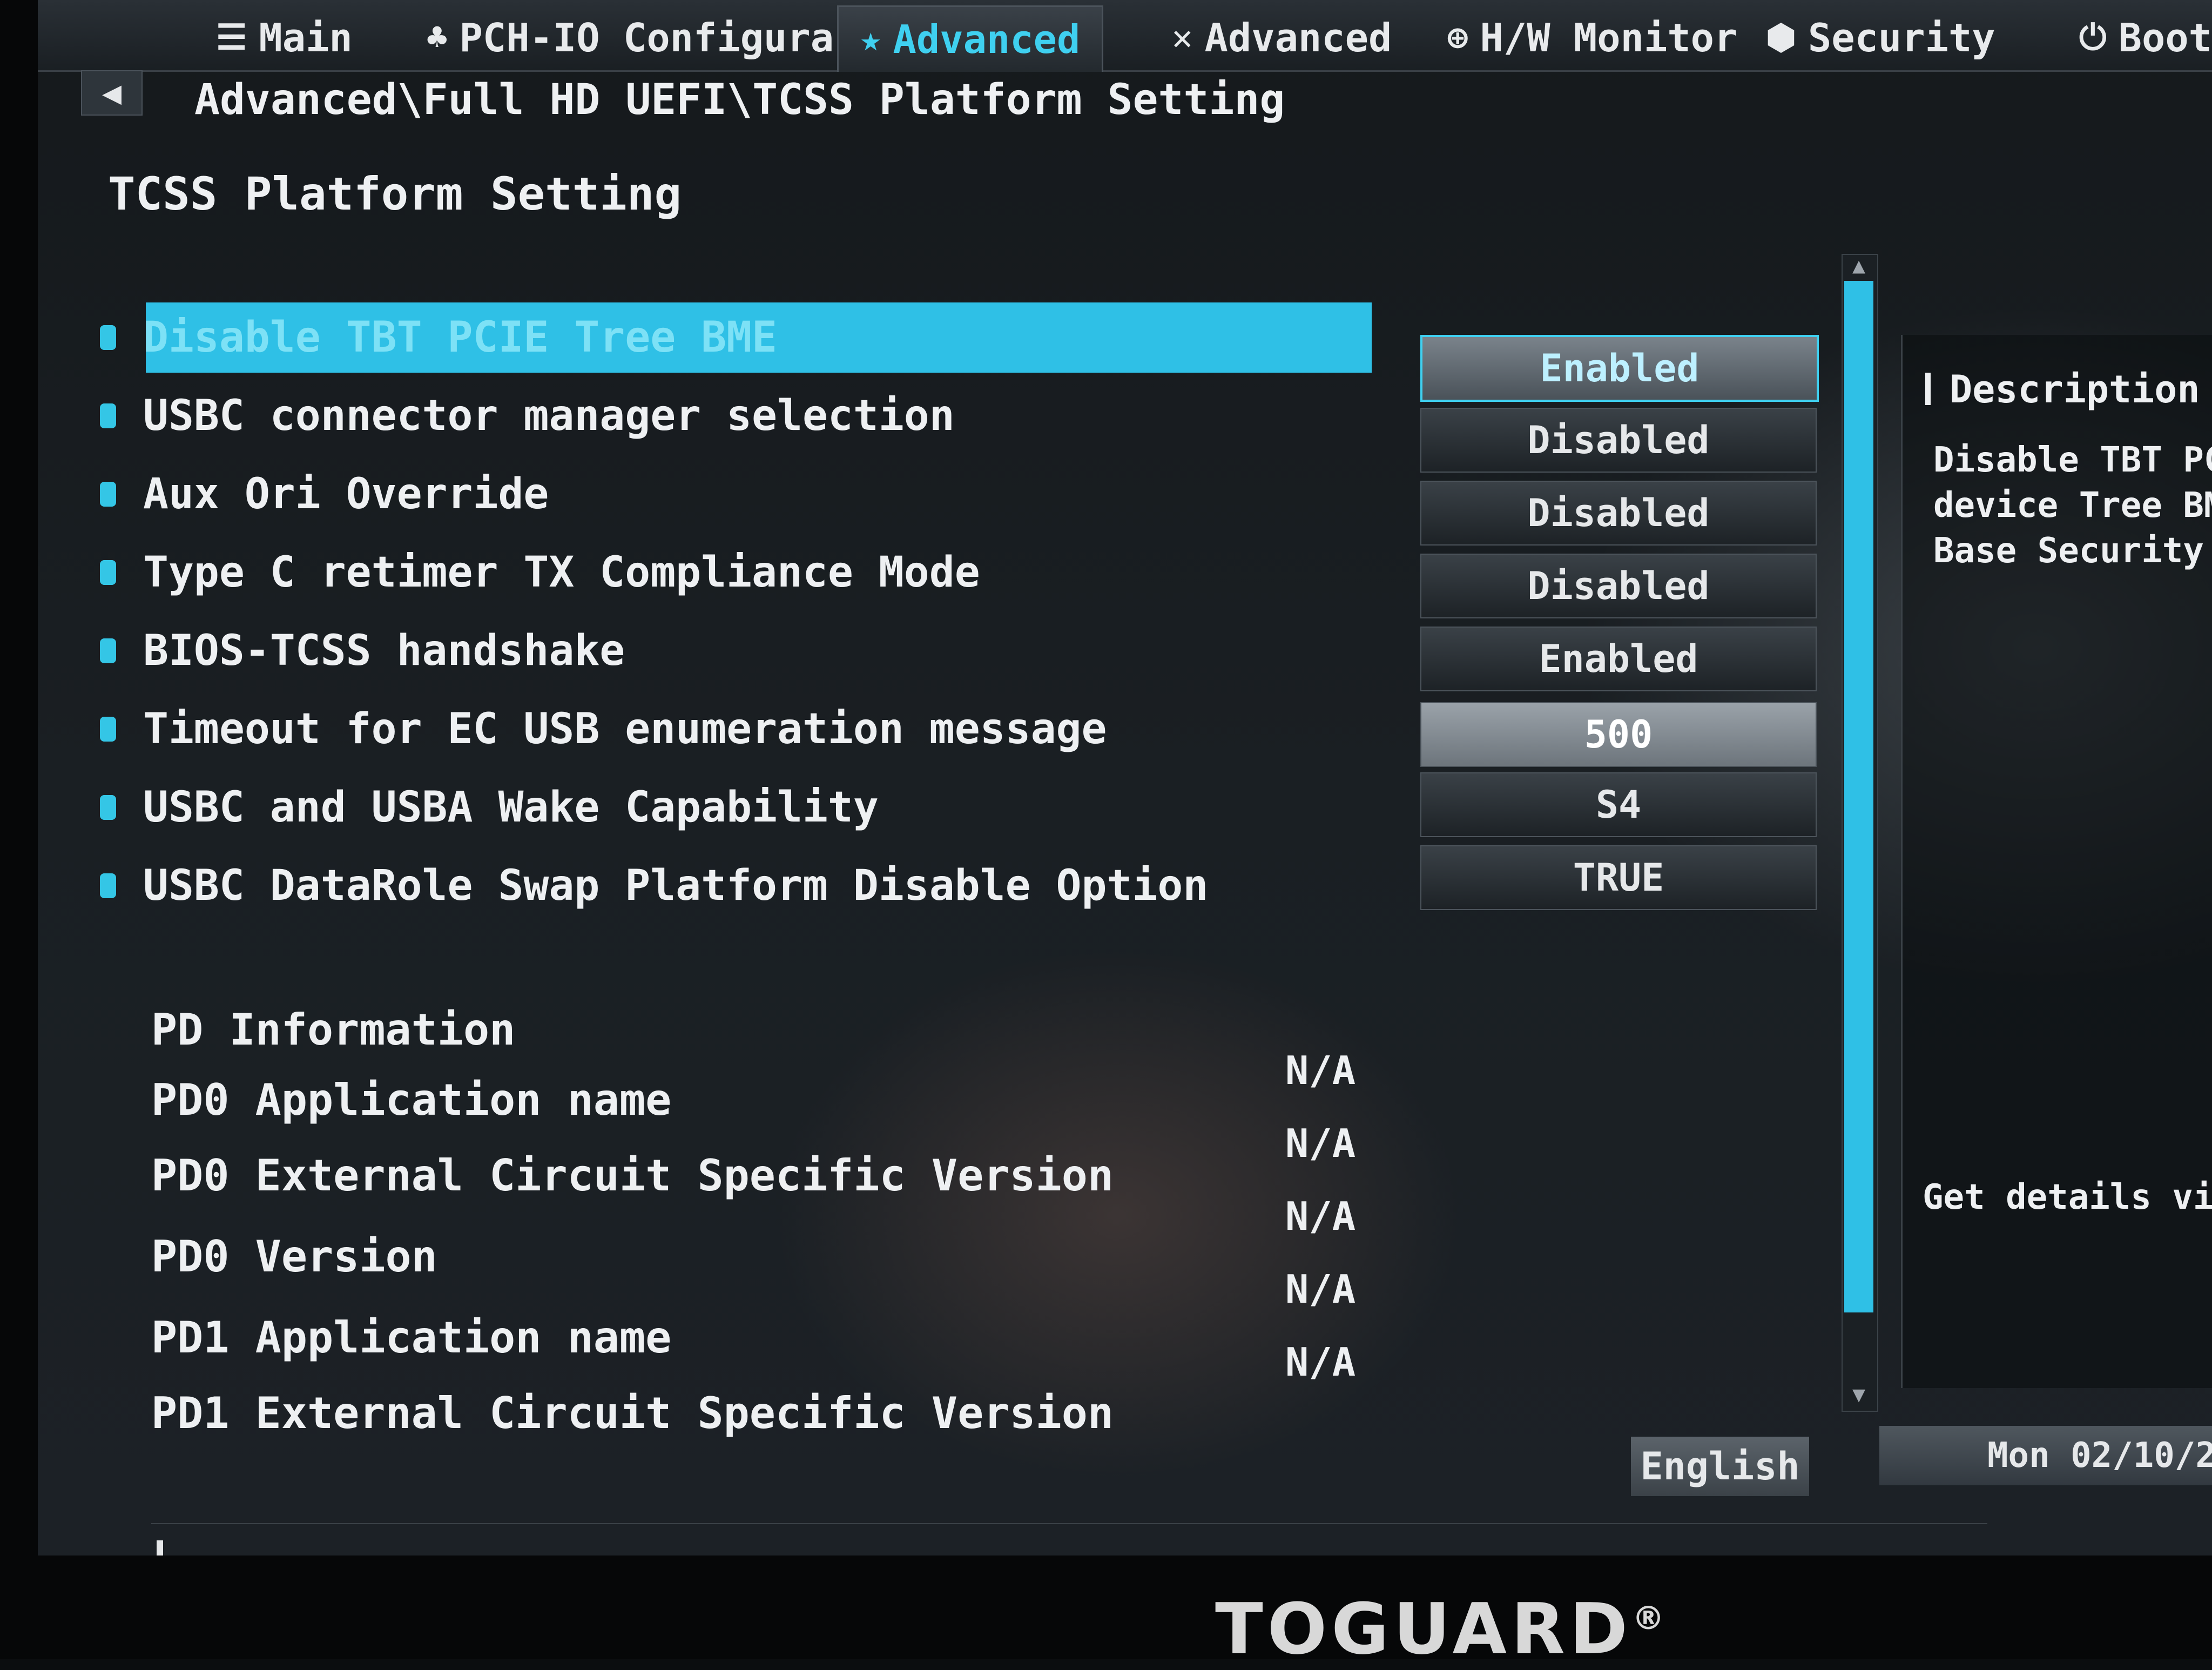  What do you see at coordinates (1282, 38) in the screenshot?
I see `tab-advanced: ✕ Advanced` at bounding box center [1282, 38].